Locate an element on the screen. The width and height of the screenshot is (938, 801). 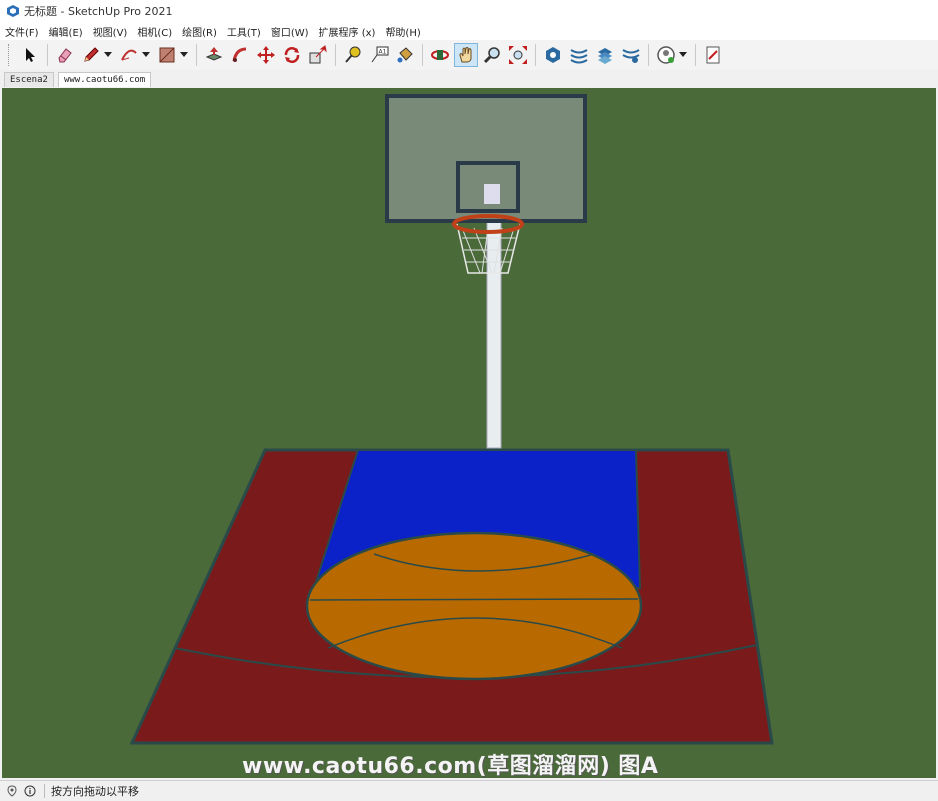
arc-dropdown-icon is located at coordinates (146, 55).